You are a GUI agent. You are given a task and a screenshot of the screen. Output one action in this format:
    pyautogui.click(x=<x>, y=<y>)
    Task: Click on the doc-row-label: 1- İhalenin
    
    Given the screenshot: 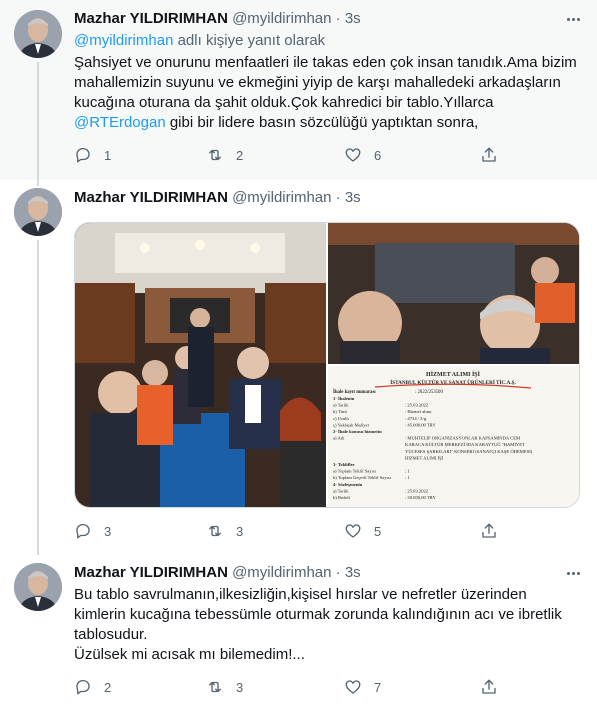 What is the action you would take?
    pyautogui.click(x=344, y=398)
    